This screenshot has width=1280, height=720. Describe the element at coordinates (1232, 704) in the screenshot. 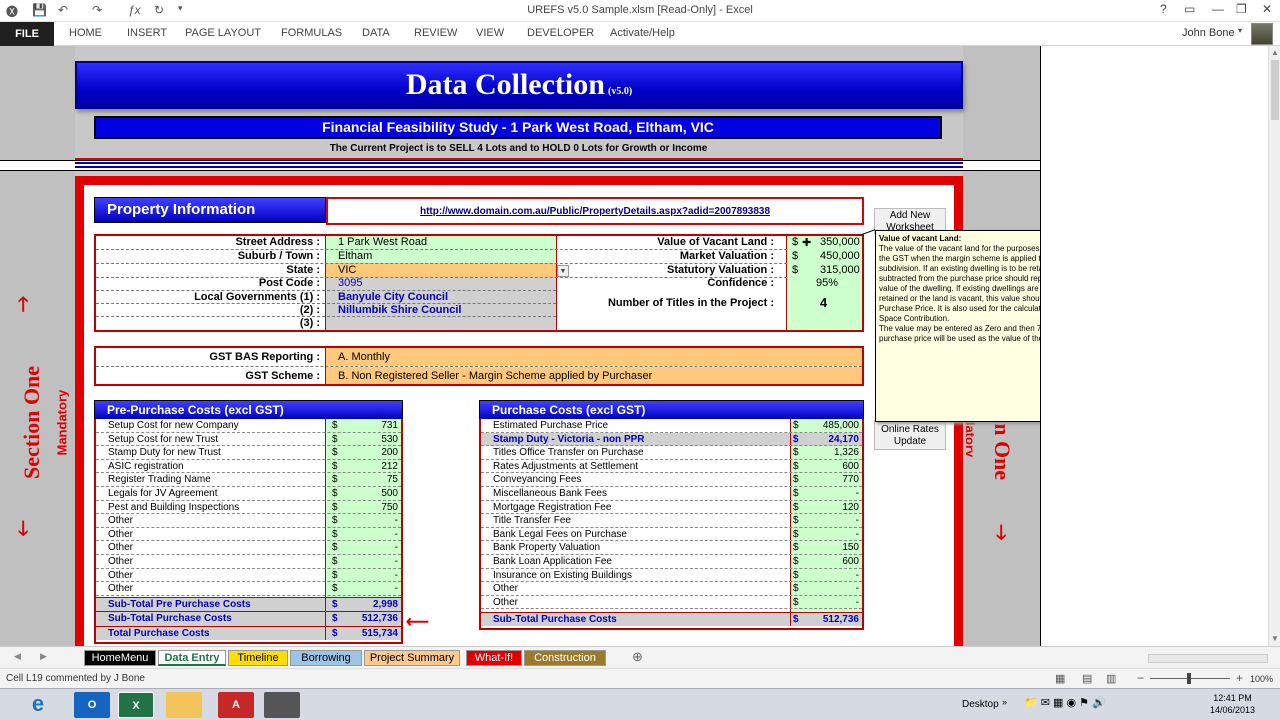

I see `taskbar-clock: 12:41 PM 14/06/2013` at that location.